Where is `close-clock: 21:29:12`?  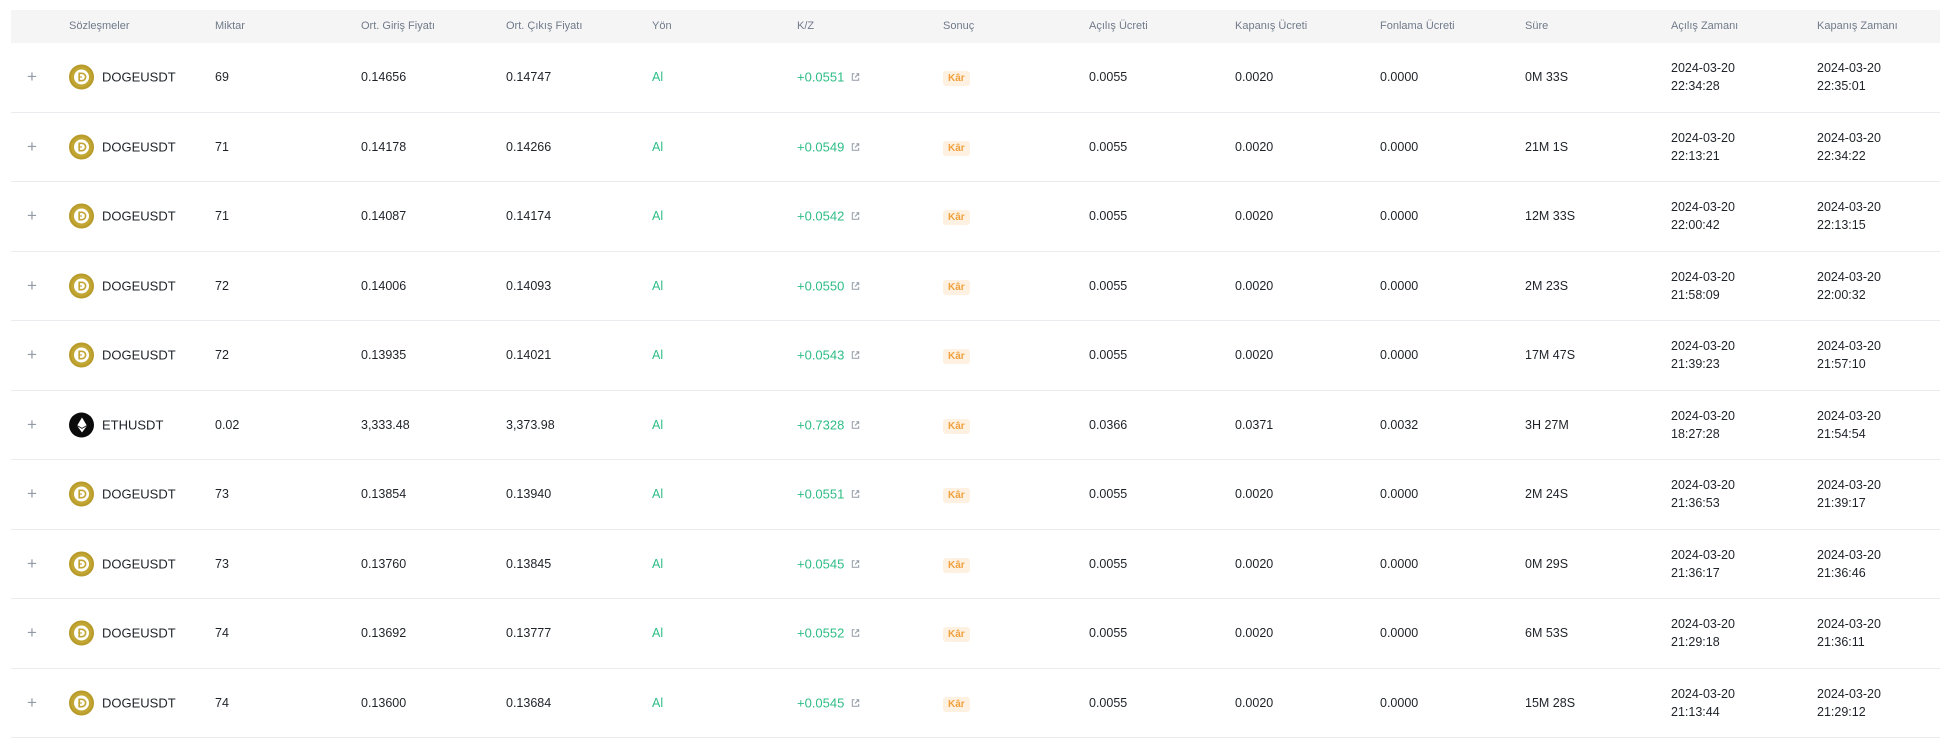 close-clock: 21:29:12 is located at coordinates (1841, 711).